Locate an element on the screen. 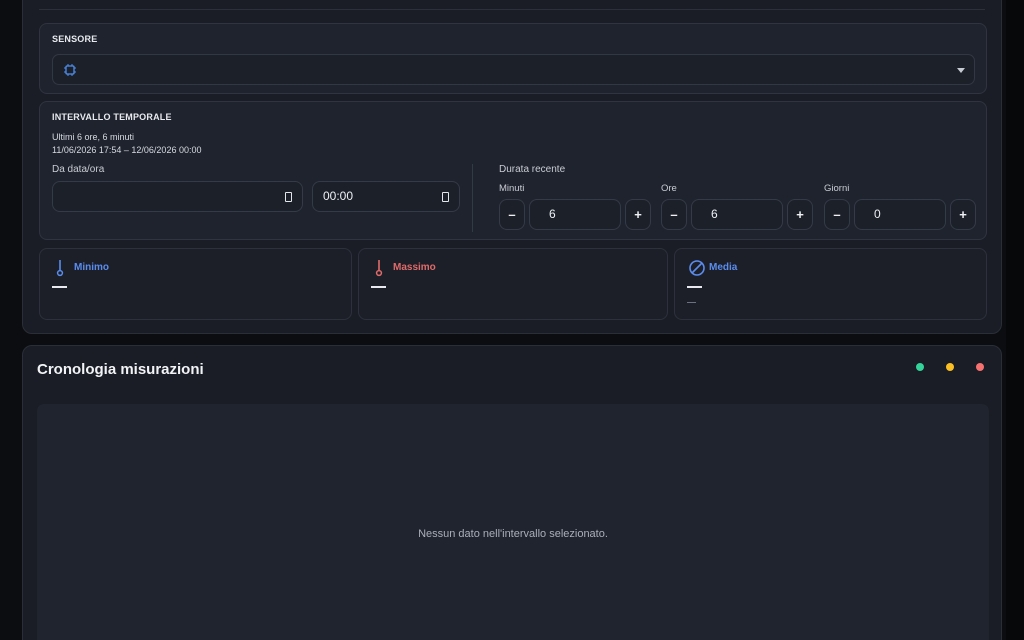 Image resolution: width=1024 pixels, height=640 pixels. stat-value-max is located at coordinates (378, 287).